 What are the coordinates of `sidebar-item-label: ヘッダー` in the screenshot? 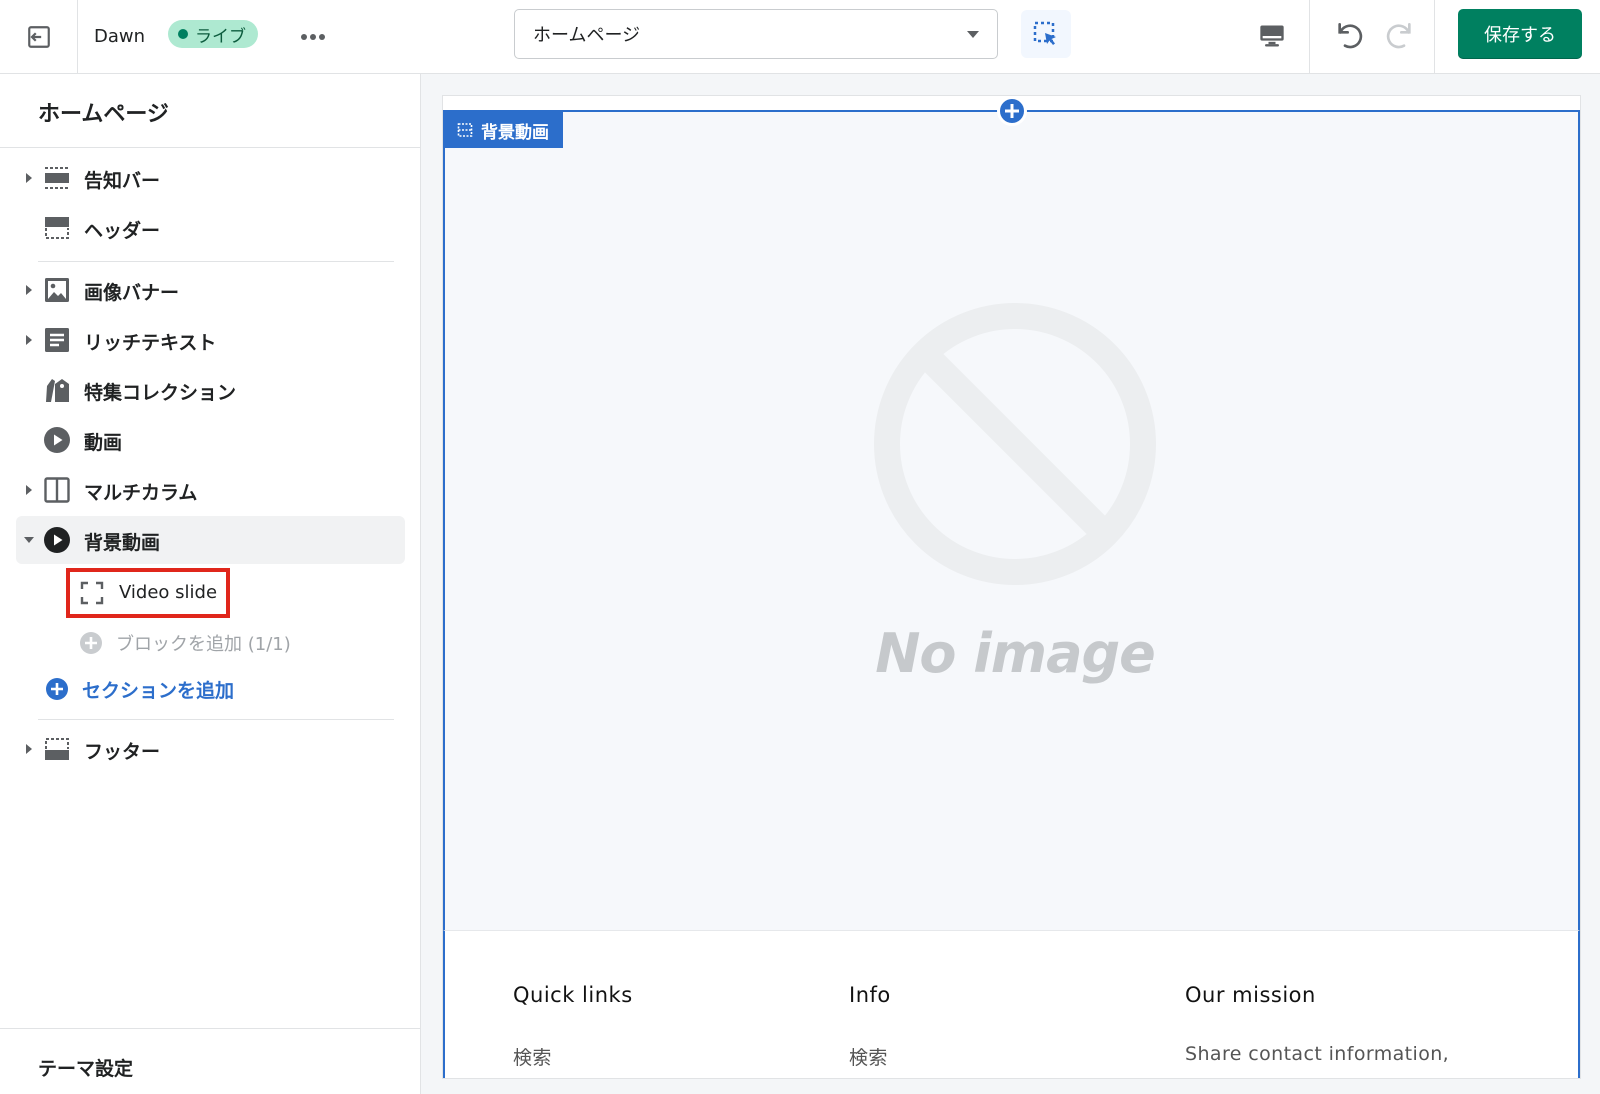 It's located at (122, 231).